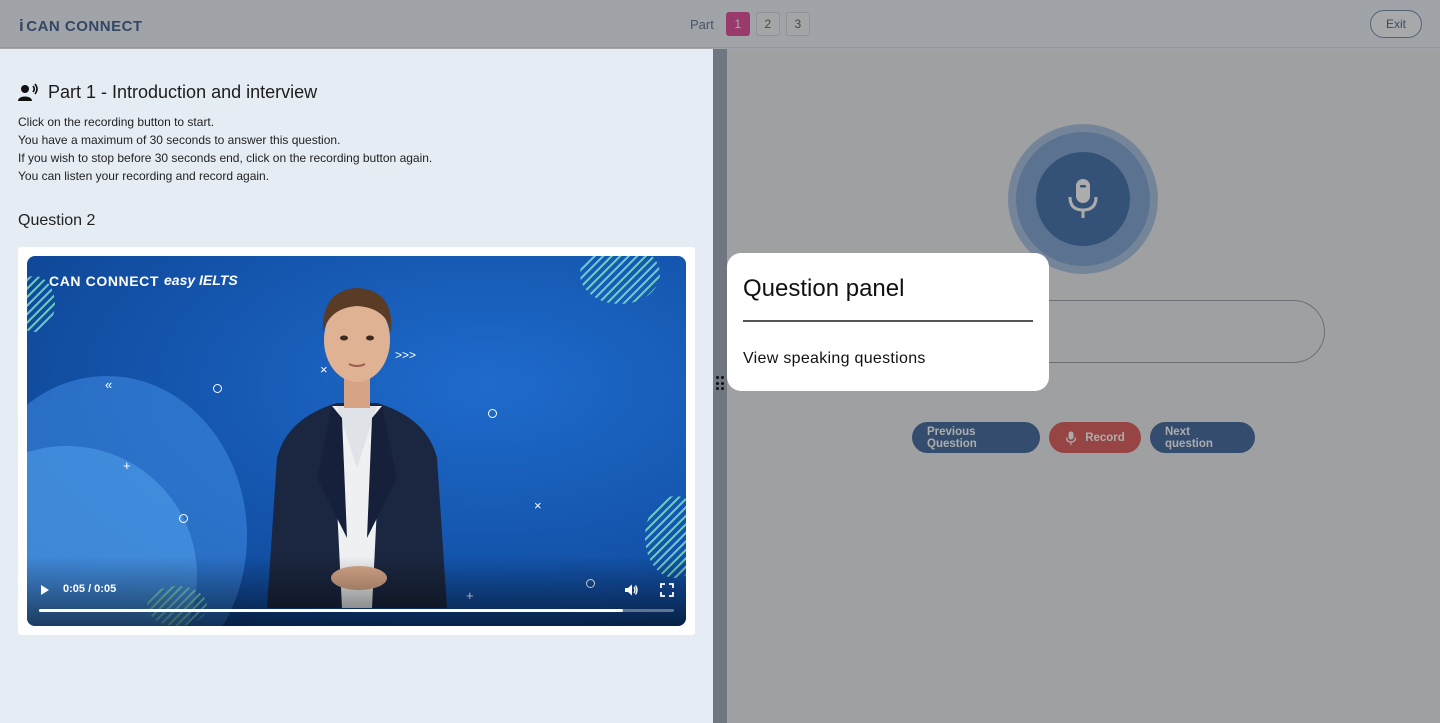 The image size is (1440, 723). What do you see at coordinates (28, 92) in the screenshot?
I see `speaking-person-icon` at bounding box center [28, 92].